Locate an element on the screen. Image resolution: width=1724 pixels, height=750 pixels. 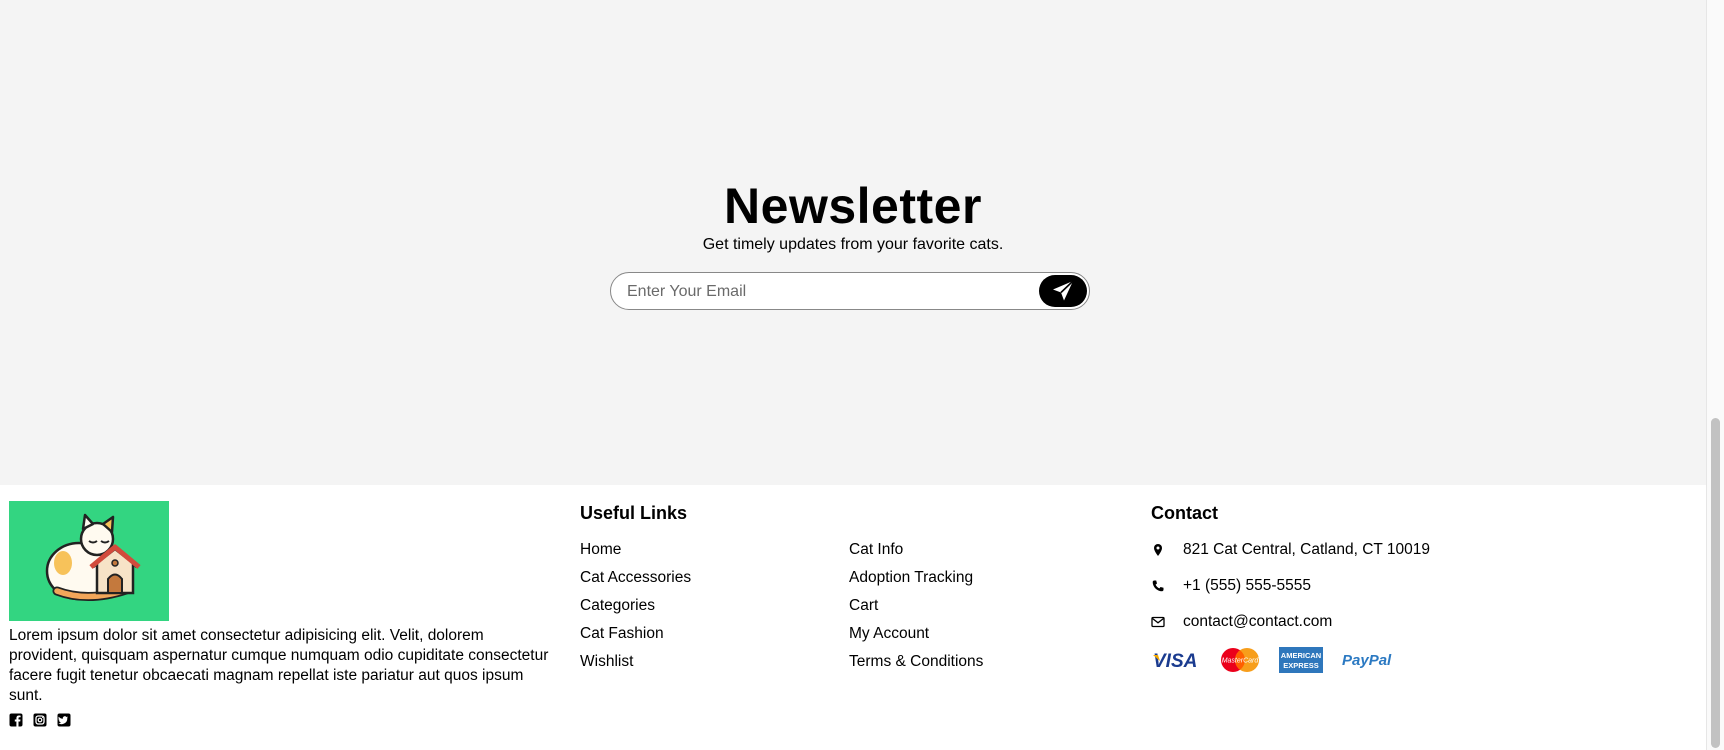
link-my-account: My Account is located at coordinates (916, 638).